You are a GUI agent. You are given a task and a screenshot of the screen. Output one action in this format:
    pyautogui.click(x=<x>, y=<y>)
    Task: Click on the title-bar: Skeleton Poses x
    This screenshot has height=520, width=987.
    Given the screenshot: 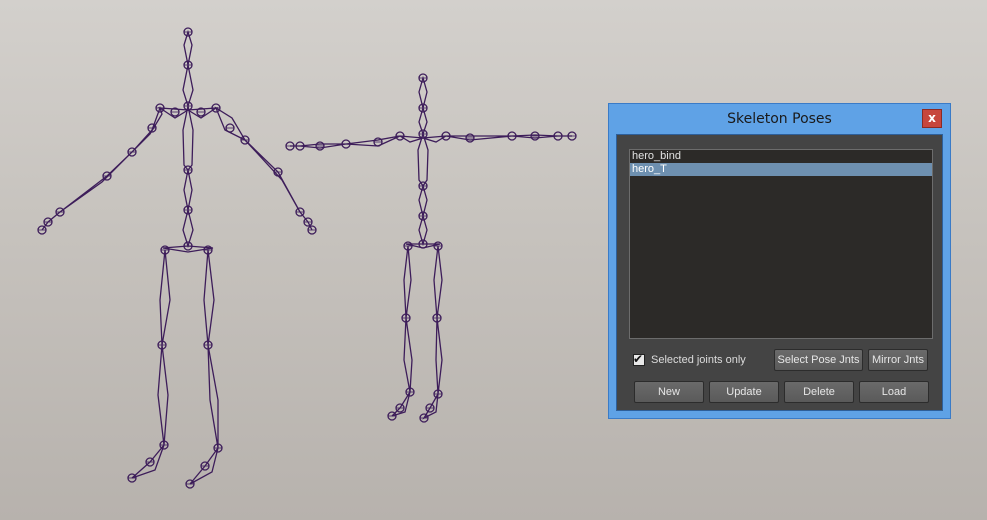 What is the action you would take?
    pyautogui.click(x=779, y=119)
    